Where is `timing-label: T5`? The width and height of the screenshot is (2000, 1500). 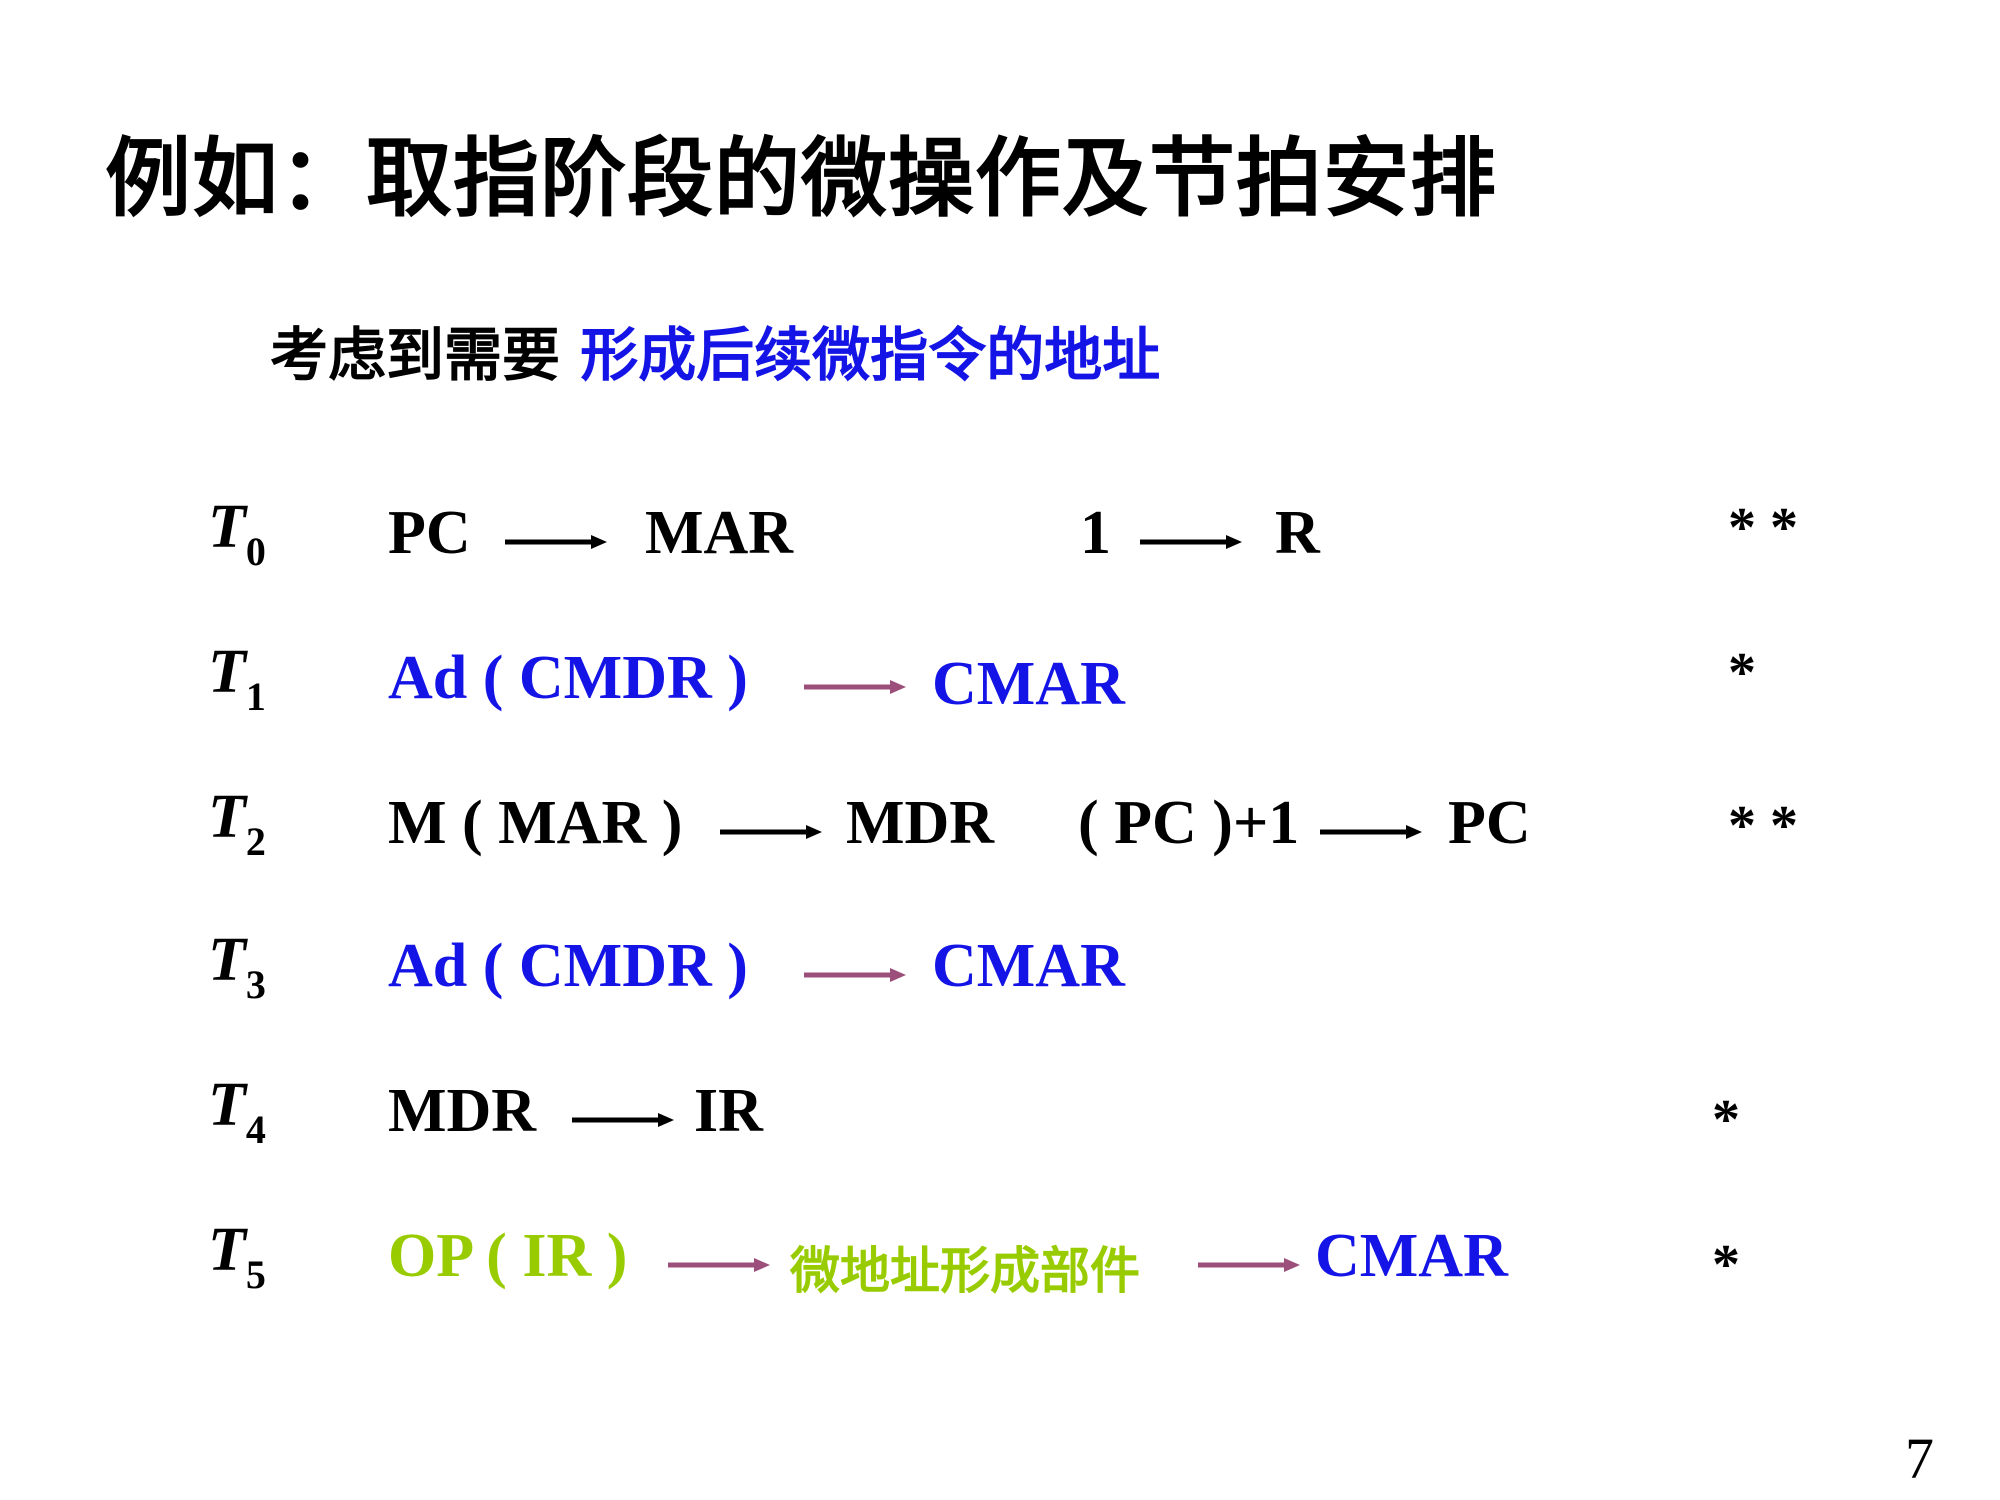
timing-label: T5 is located at coordinates (237, 1256).